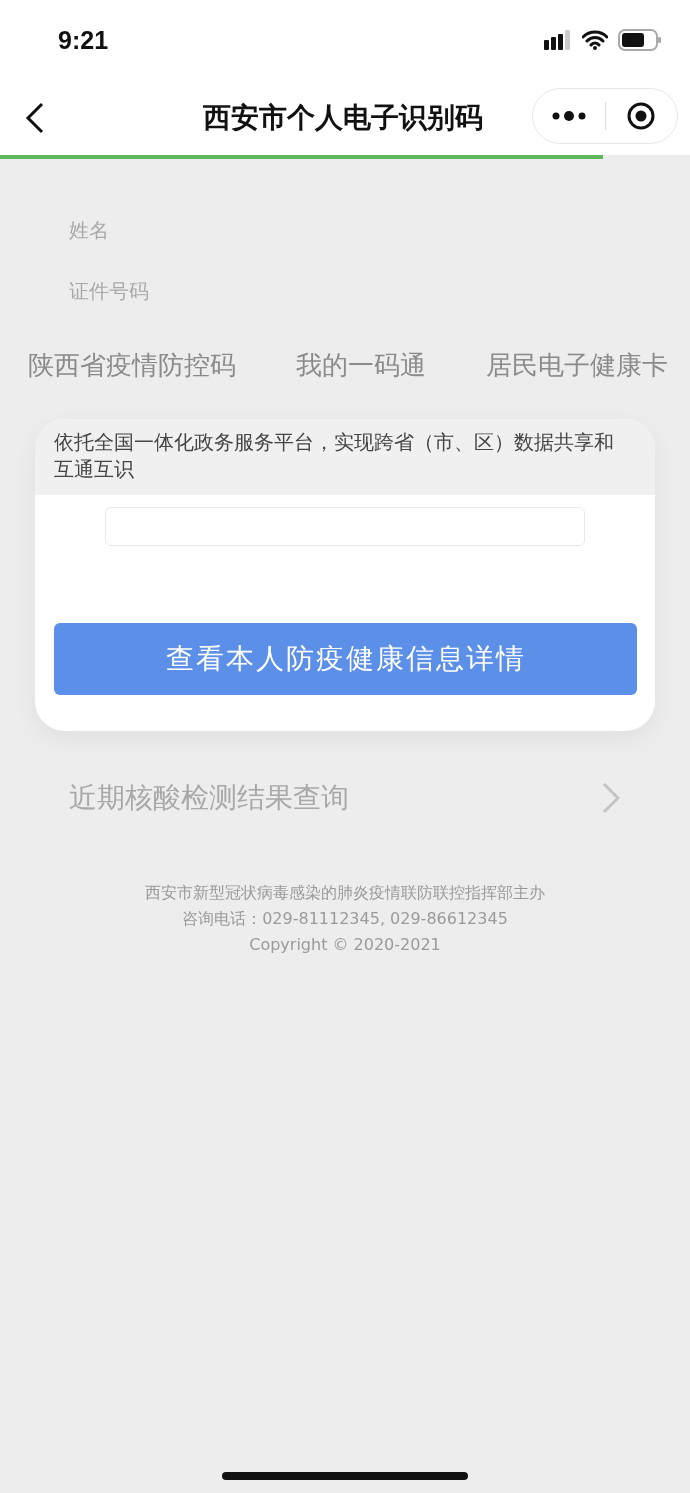 The width and height of the screenshot is (690, 1493). I want to click on signal-icon, so click(558, 40).